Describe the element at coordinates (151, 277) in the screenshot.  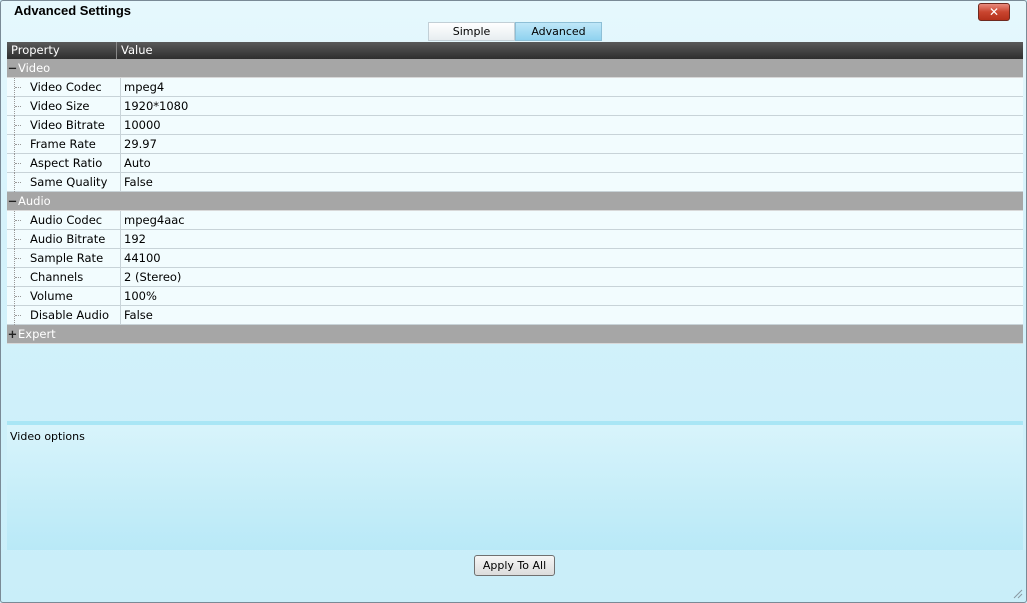
I see `property-value: 2 (Stereo)` at that location.